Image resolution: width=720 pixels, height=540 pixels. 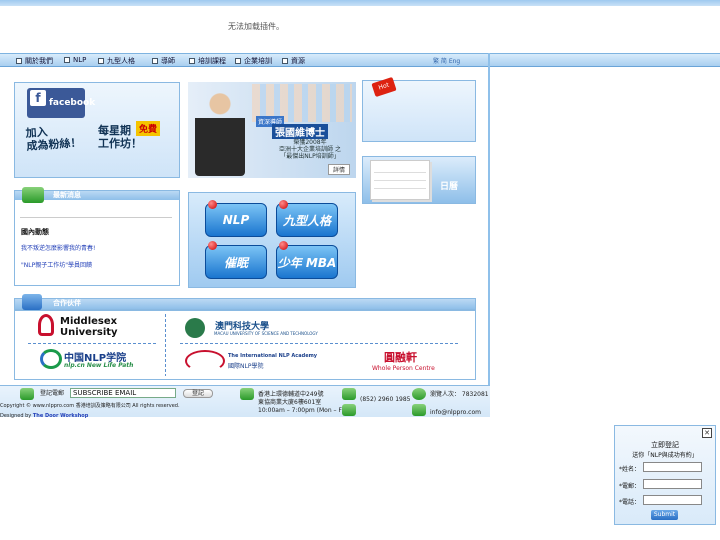 What do you see at coordinates (236, 262) in the screenshot?
I see `program-hypnosis-button: 催眠` at bounding box center [236, 262].